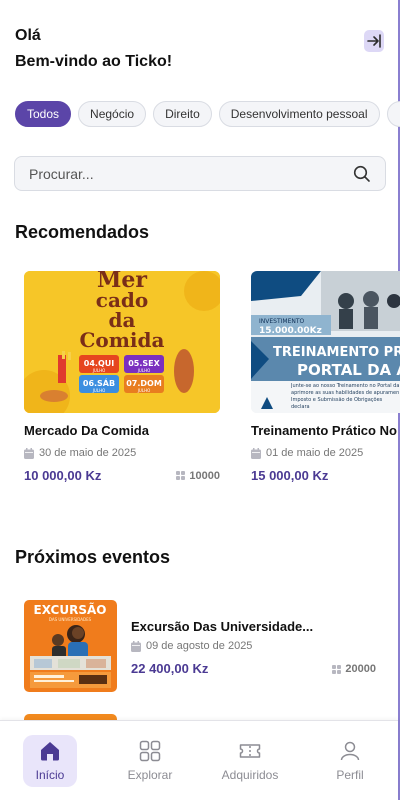 Image resolution: width=400 pixels, height=800 pixels. I want to click on poster-slot-4-day: 07.DOM, so click(144, 383).